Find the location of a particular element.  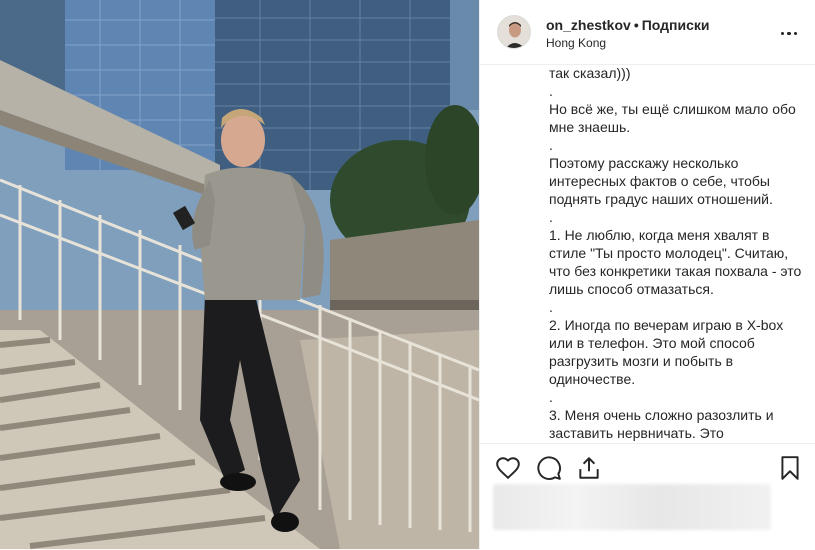

location-link: Hong Kong is located at coordinates (576, 43).